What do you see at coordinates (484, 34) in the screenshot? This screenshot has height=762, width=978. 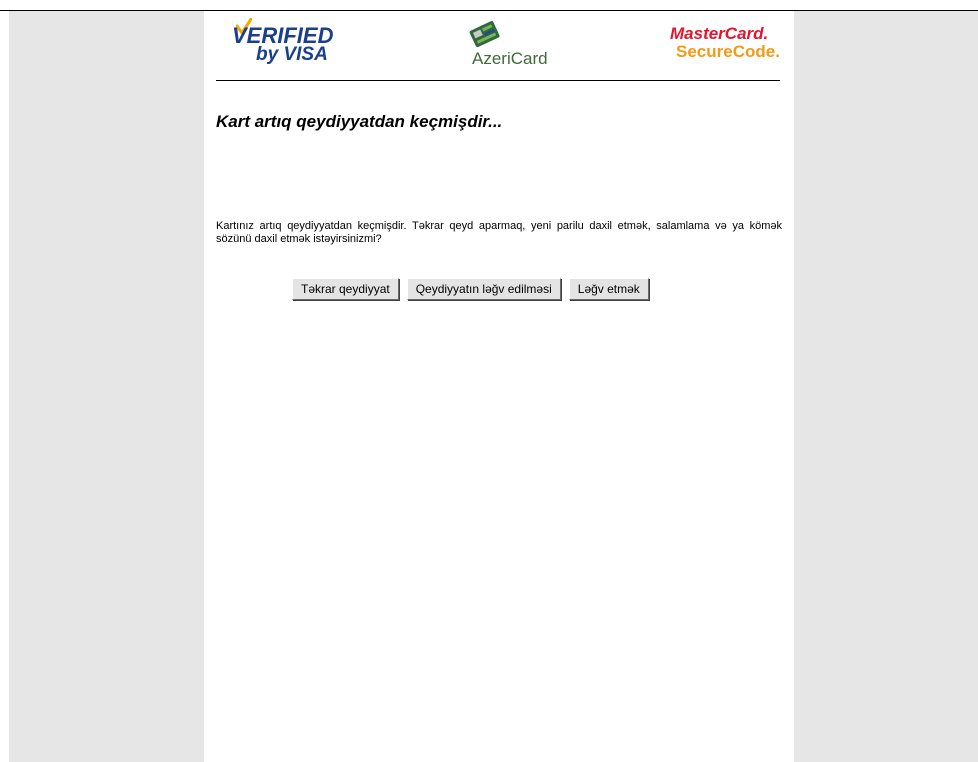 I see `card-emblem-icon` at bounding box center [484, 34].